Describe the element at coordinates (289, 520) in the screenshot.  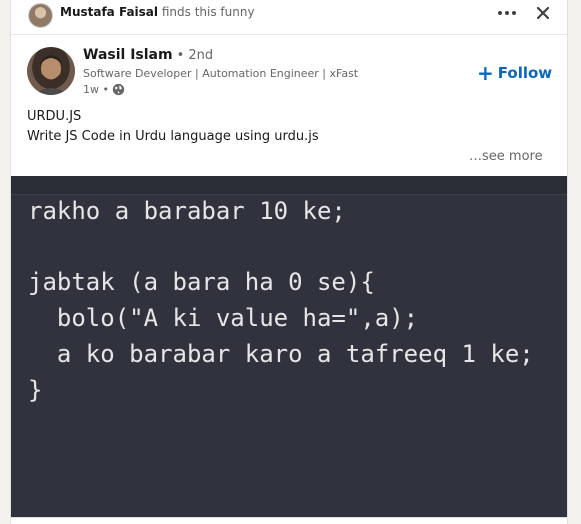
I see `card-bottom-edge` at that location.